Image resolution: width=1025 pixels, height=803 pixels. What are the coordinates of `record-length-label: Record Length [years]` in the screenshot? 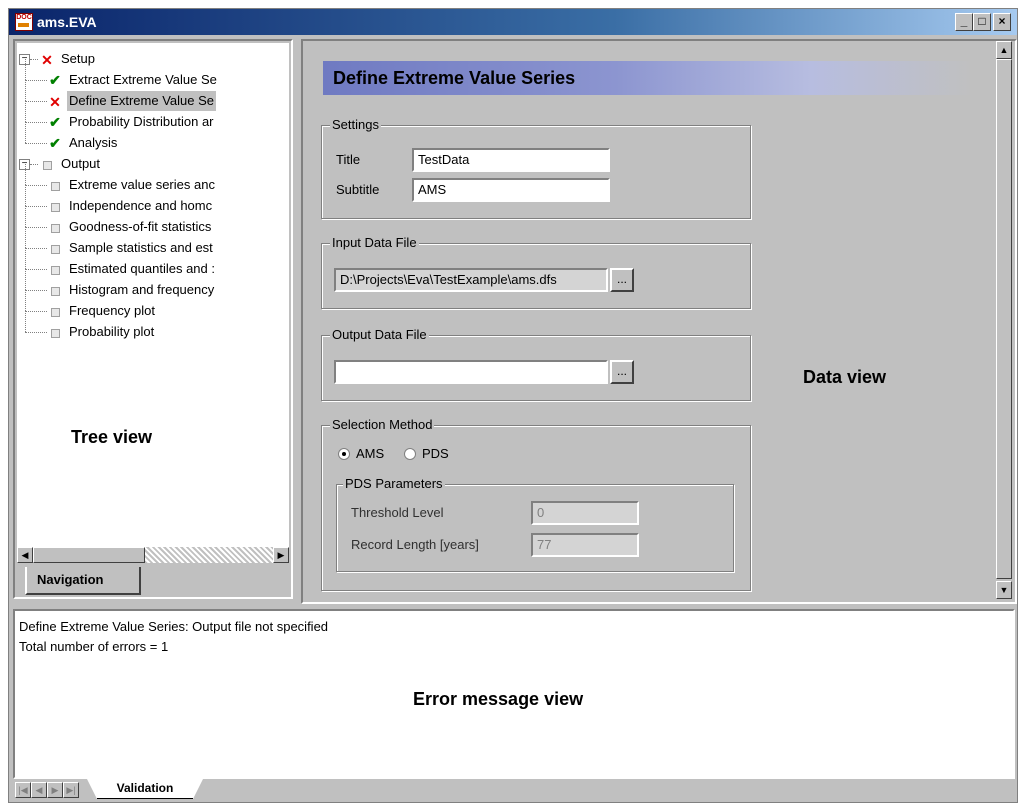 It's located at (415, 544).